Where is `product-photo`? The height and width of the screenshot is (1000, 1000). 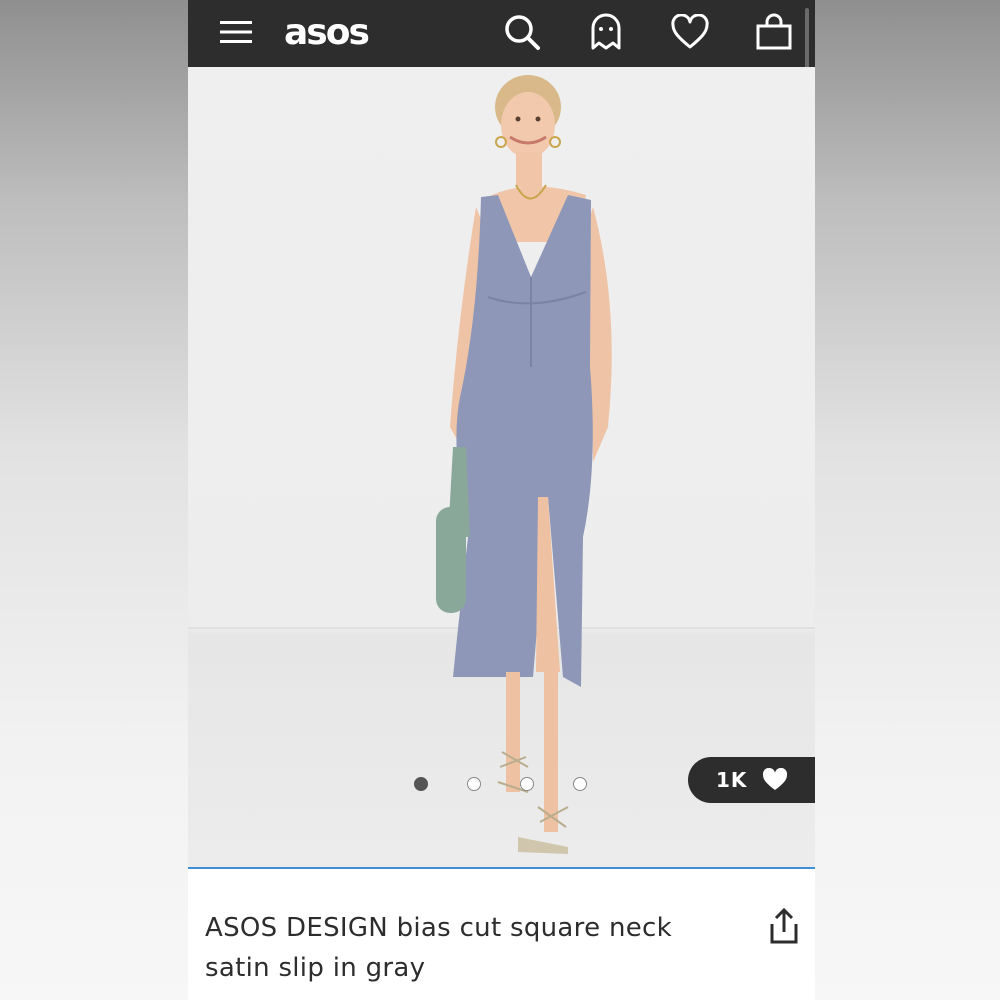
product-photo is located at coordinates (524, 464).